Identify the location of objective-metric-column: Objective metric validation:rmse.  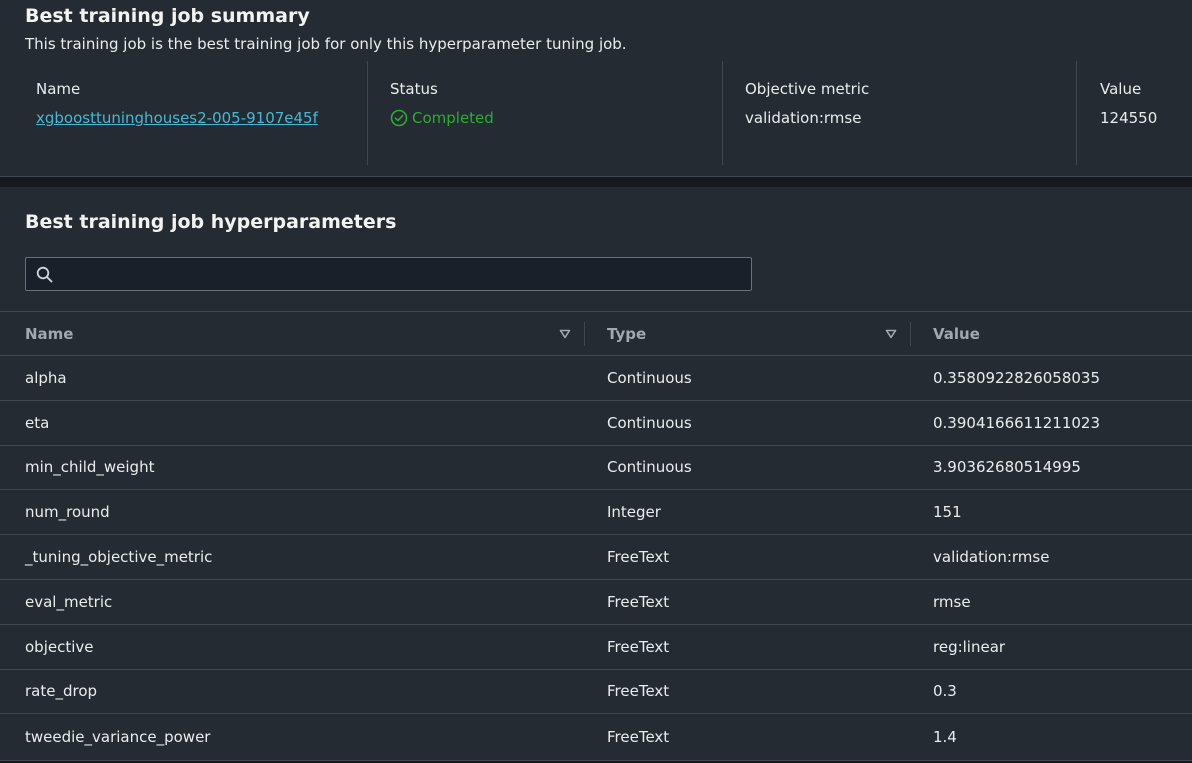
(899, 113).